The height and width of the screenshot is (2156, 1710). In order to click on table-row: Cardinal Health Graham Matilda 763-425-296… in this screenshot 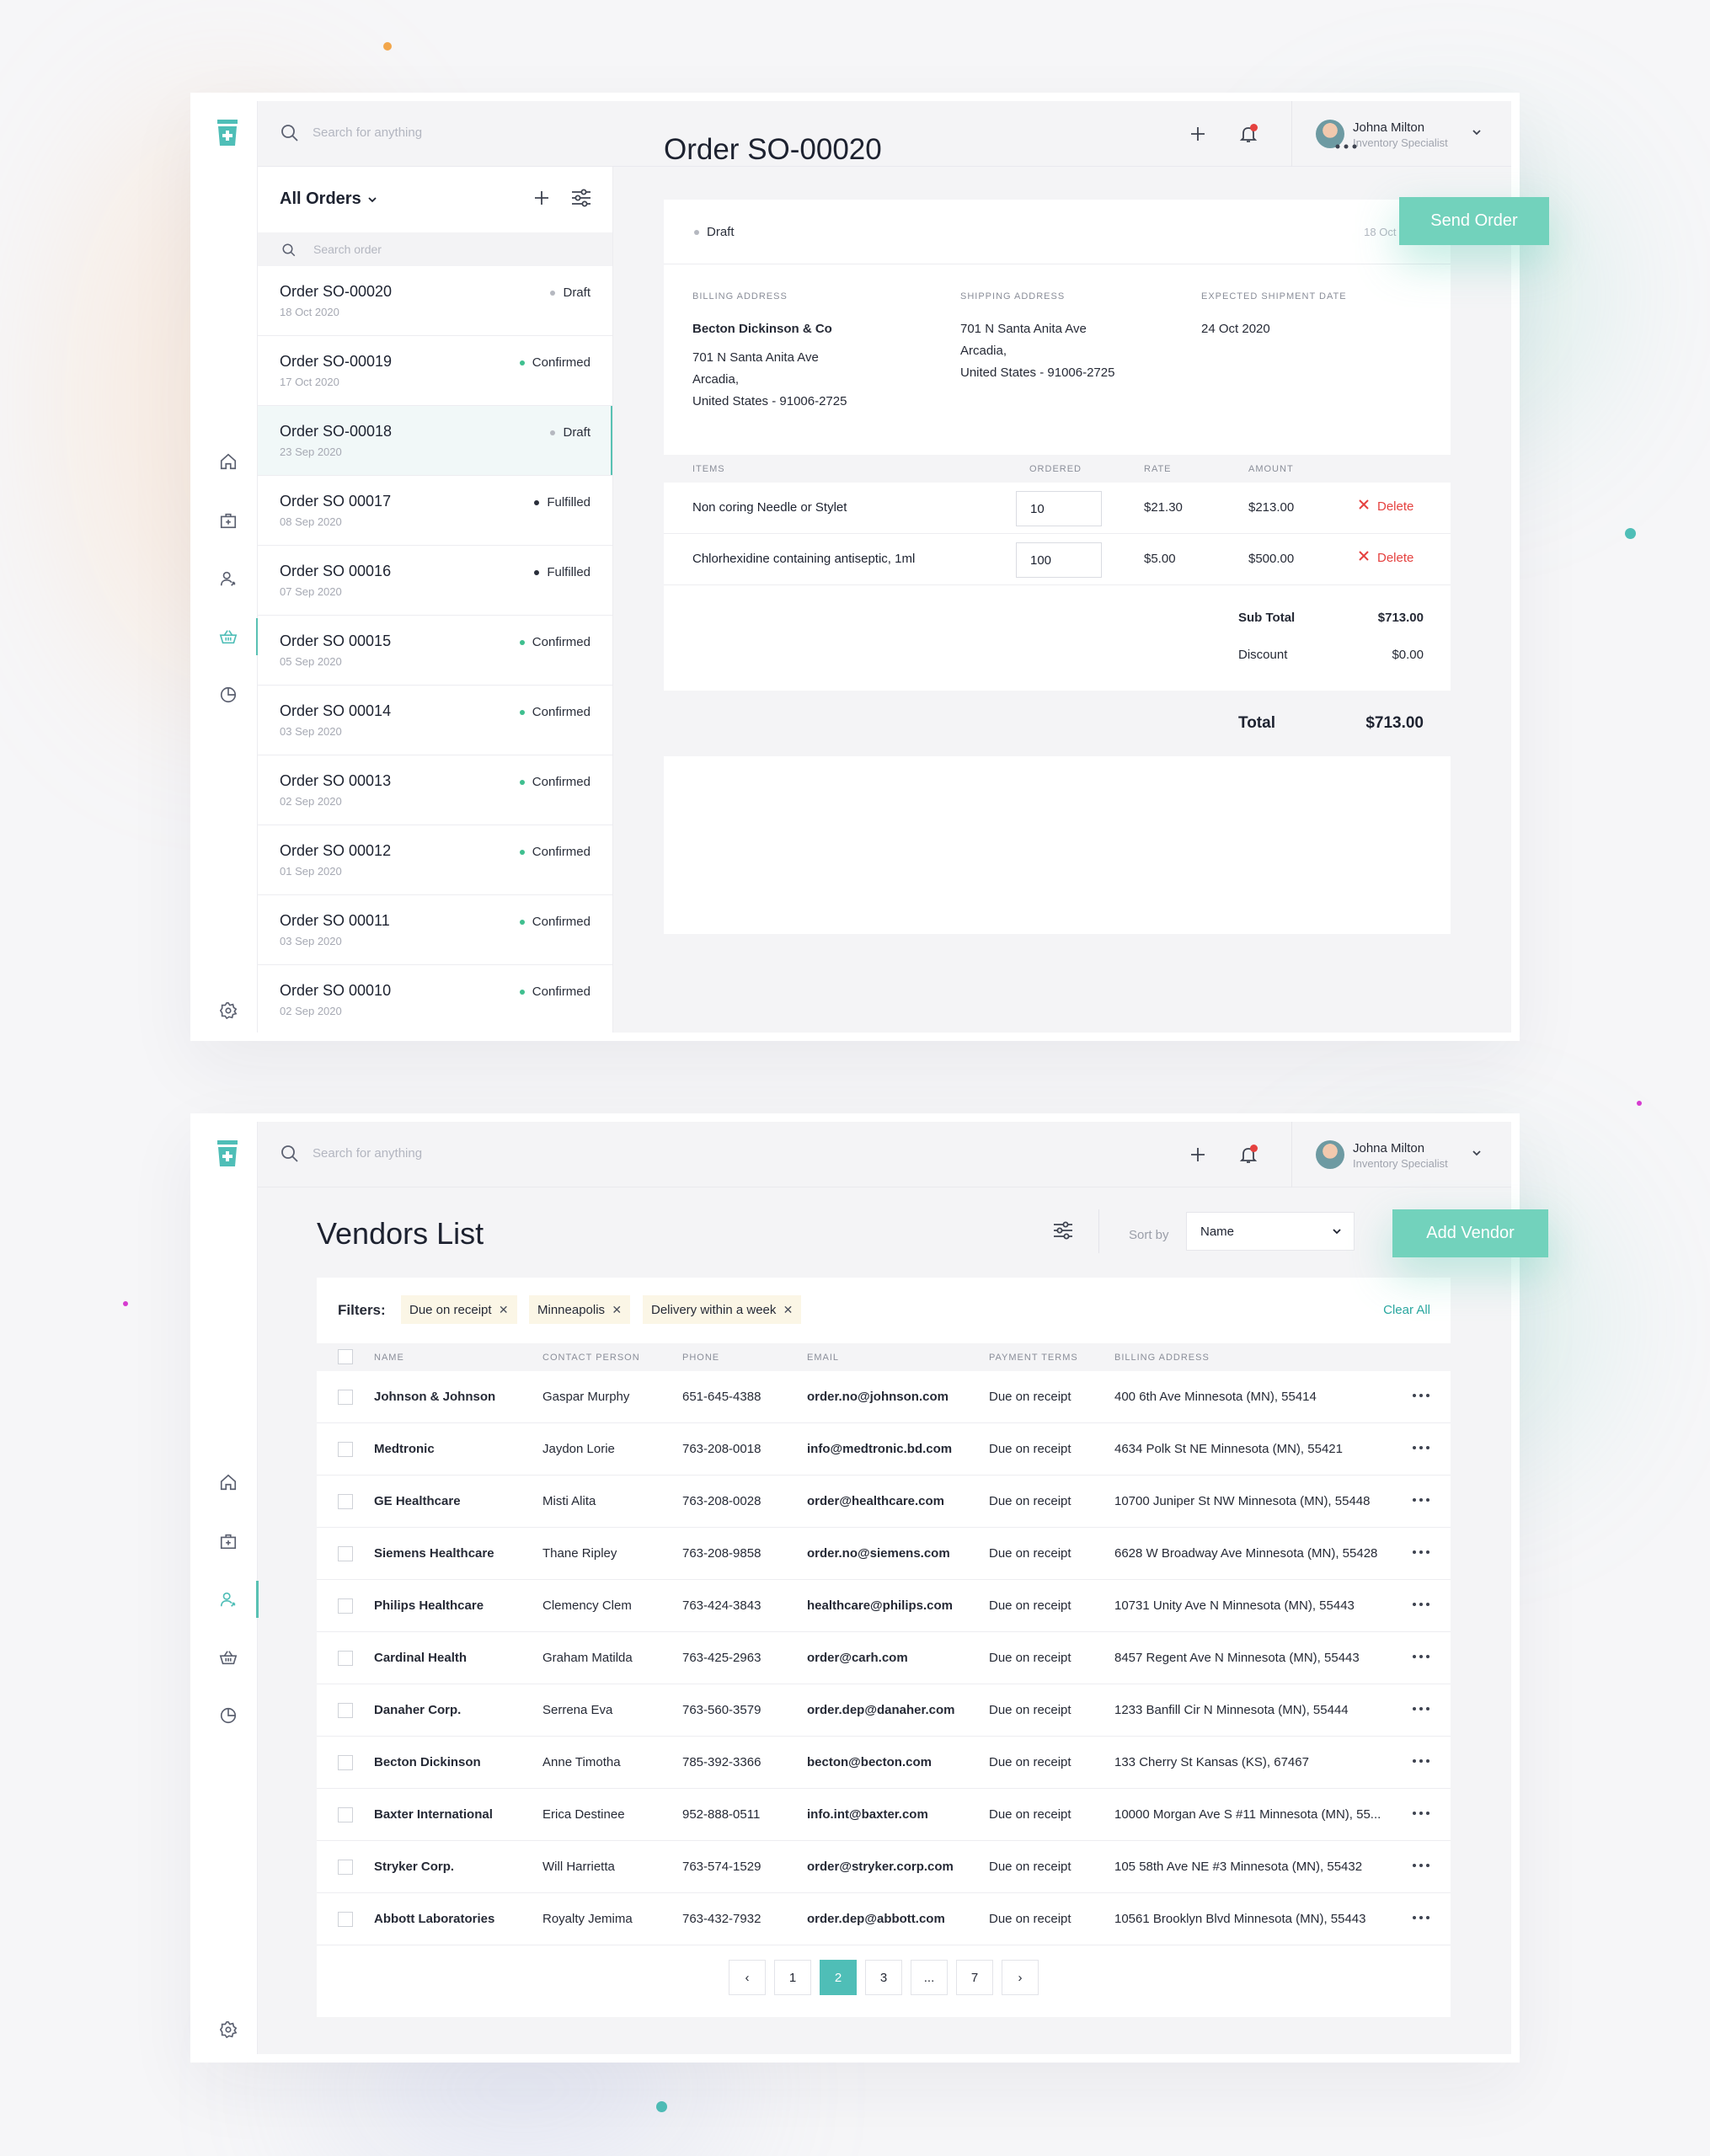, I will do `click(884, 1658)`.